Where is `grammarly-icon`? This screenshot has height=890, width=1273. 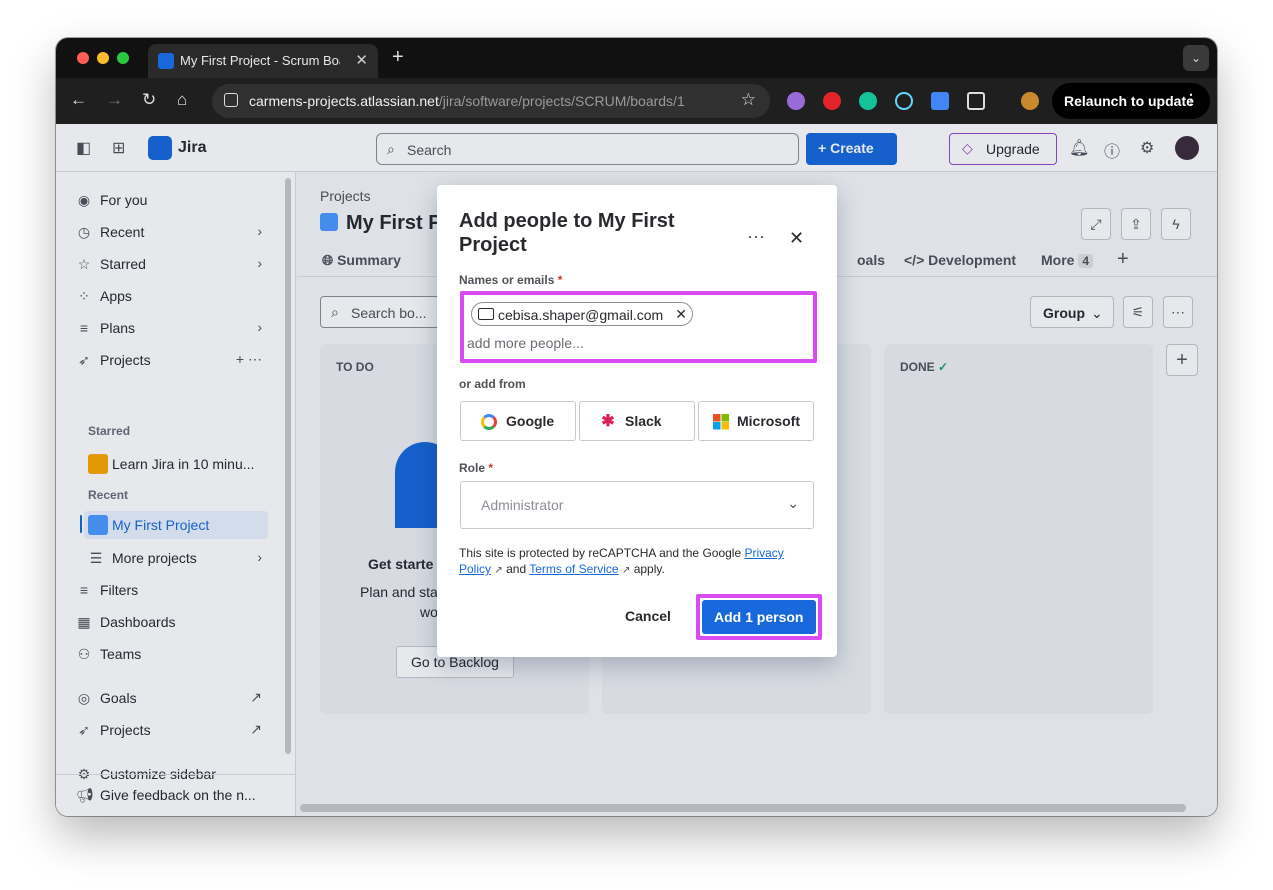
grammarly-icon is located at coordinates (868, 101).